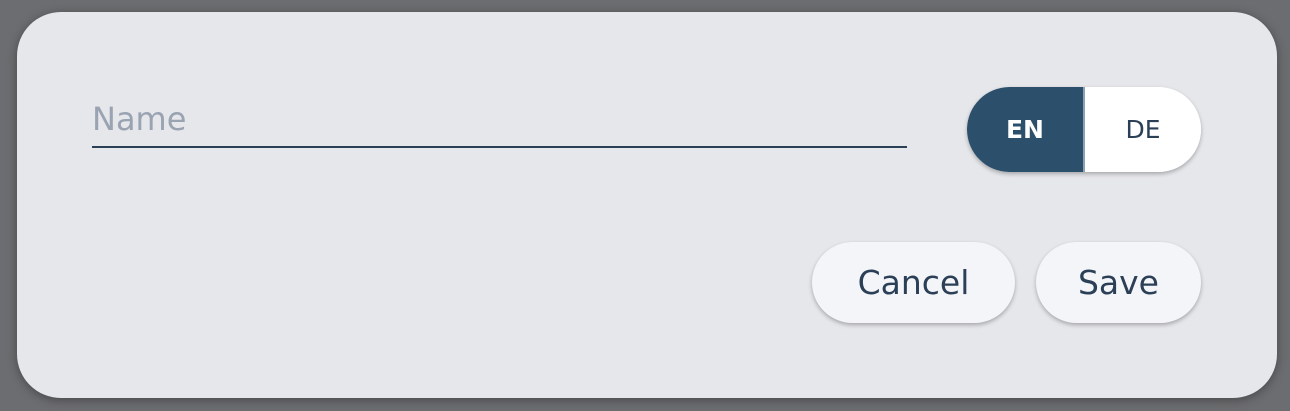 The image size is (1290, 411). Describe the element at coordinates (1118, 282) in the screenshot. I see `save-button: Save` at that location.